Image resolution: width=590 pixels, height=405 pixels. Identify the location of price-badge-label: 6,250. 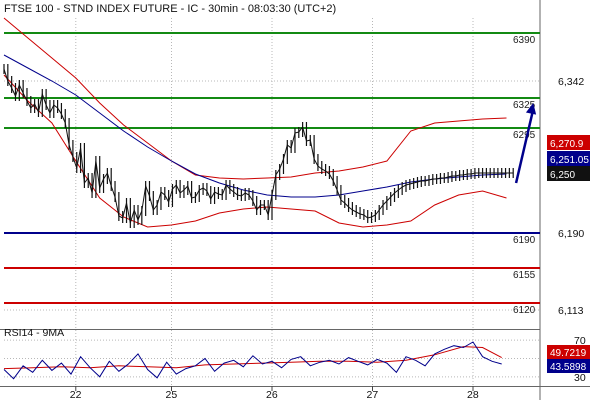
(562, 175).